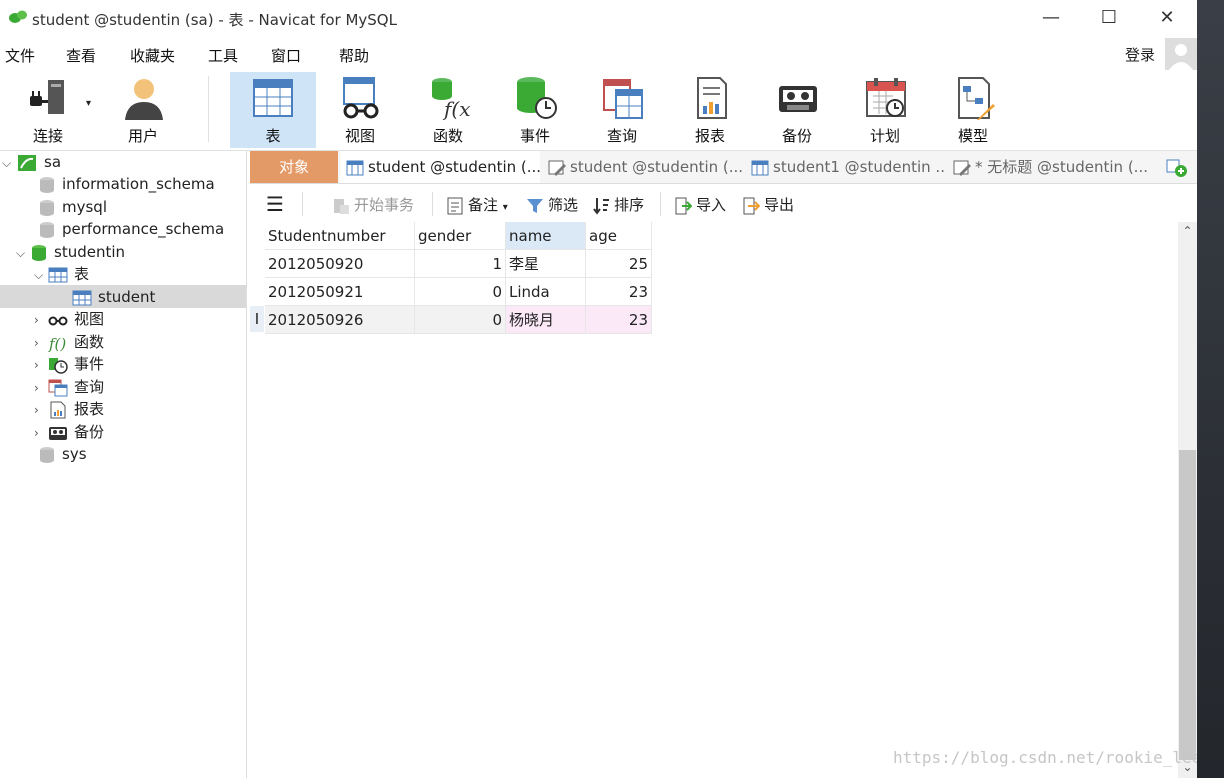 This screenshot has width=1224, height=778. Describe the element at coordinates (710, 110) in the screenshot. I see `toolbar-report-button: 报表` at that location.